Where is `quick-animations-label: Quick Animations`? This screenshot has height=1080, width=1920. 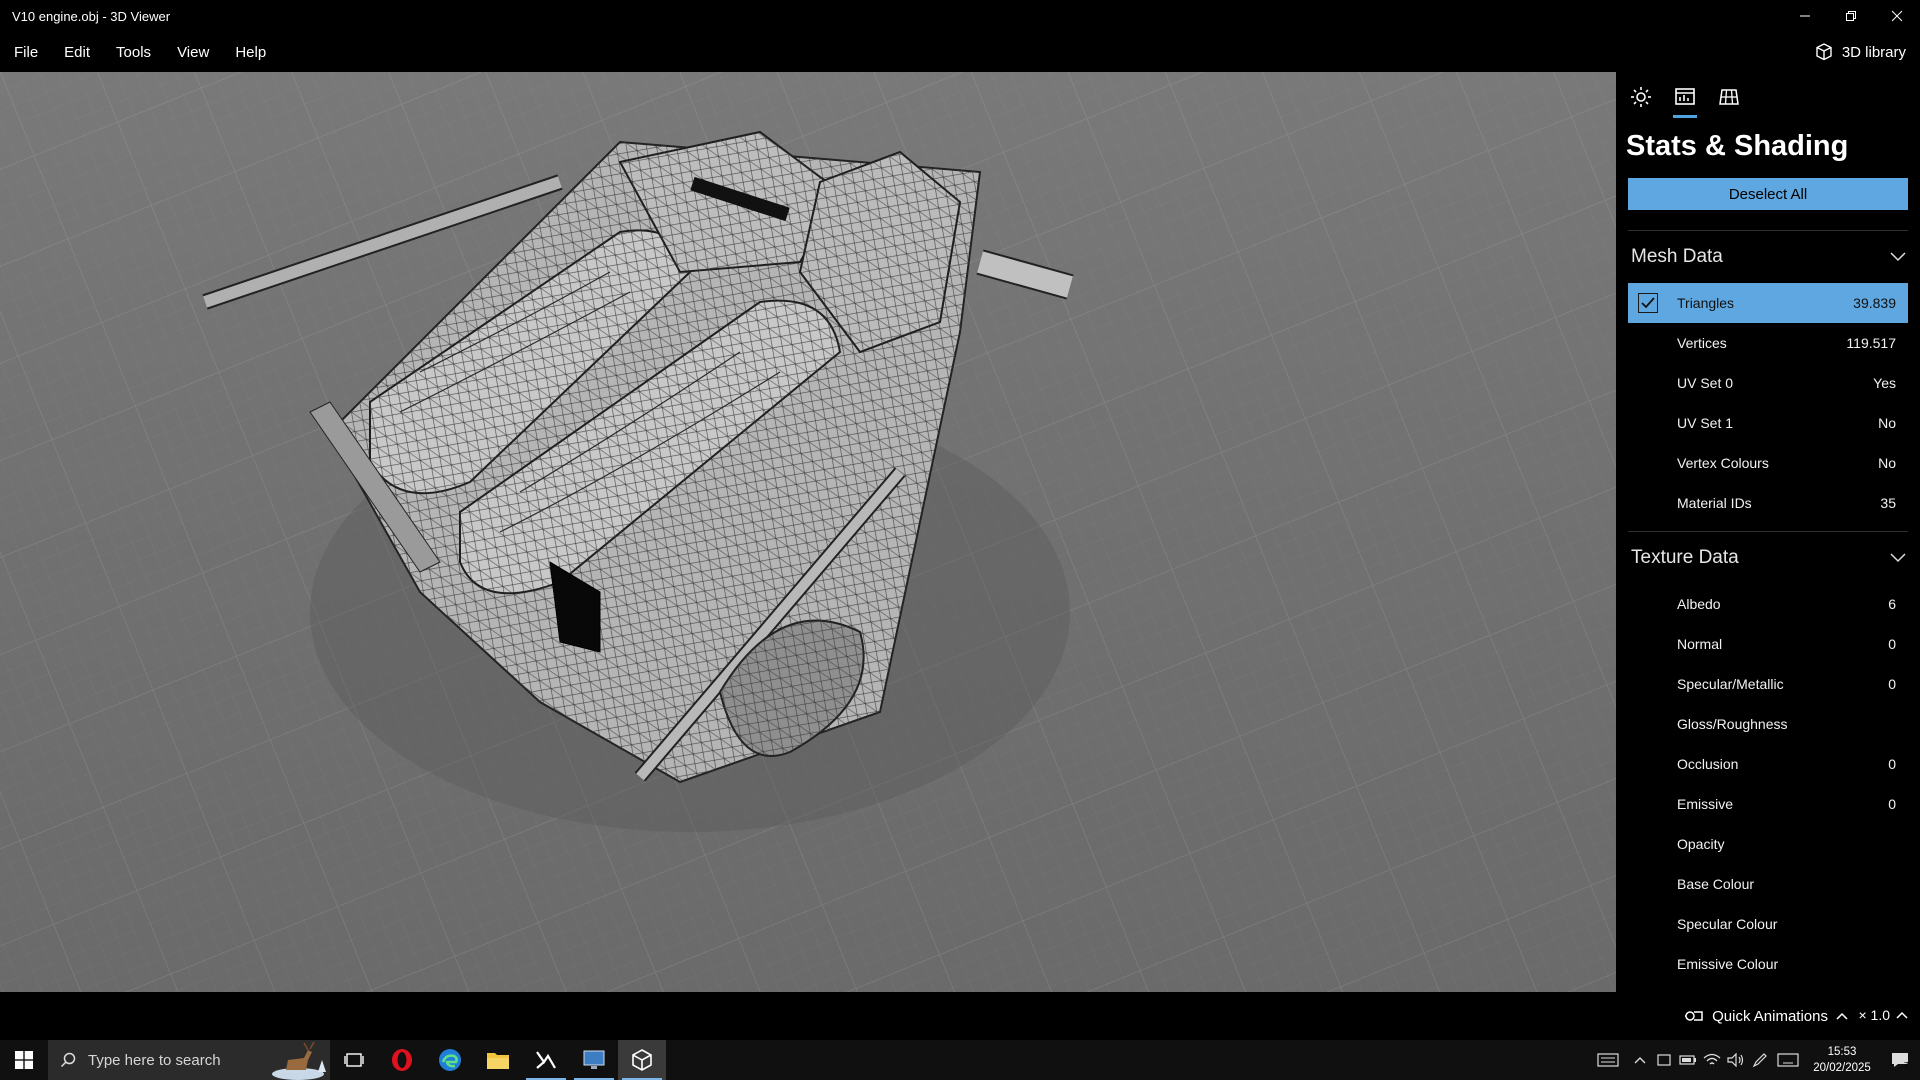 quick-animations-label: Quick Animations is located at coordinates (1770, 1016).